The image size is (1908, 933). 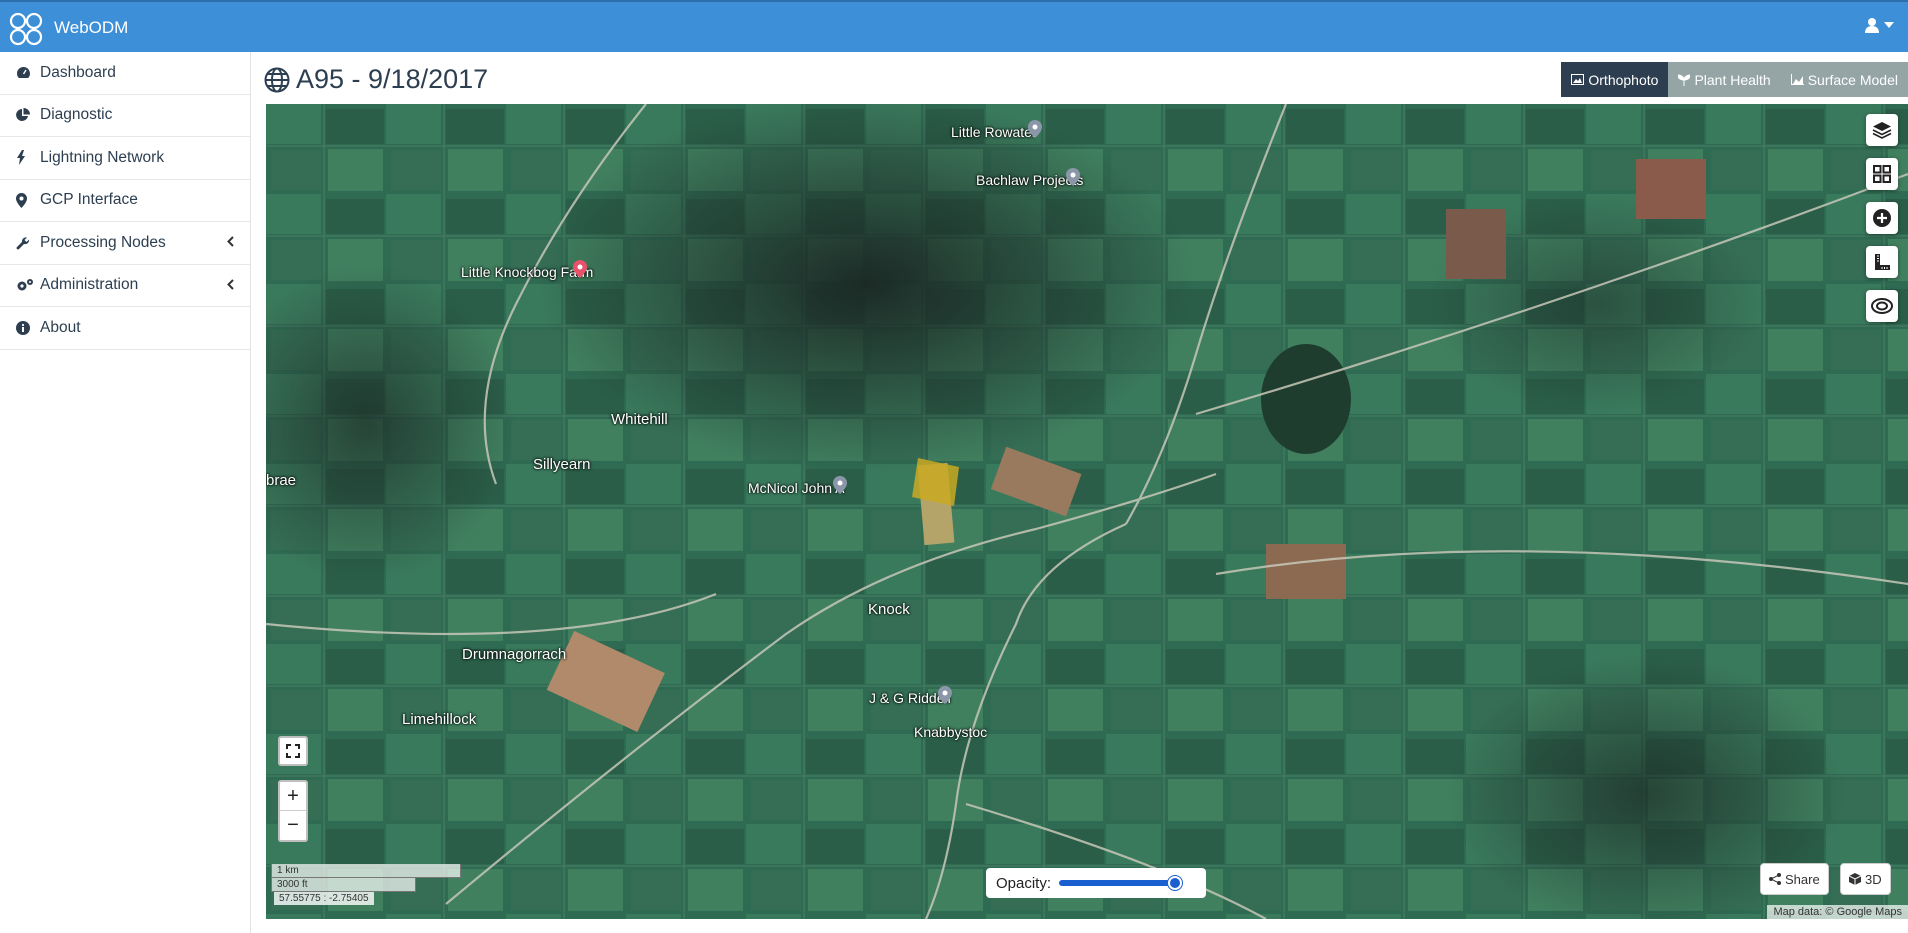 I want to click on opacity-control: Opacity:, so click(x=1096, y=883).